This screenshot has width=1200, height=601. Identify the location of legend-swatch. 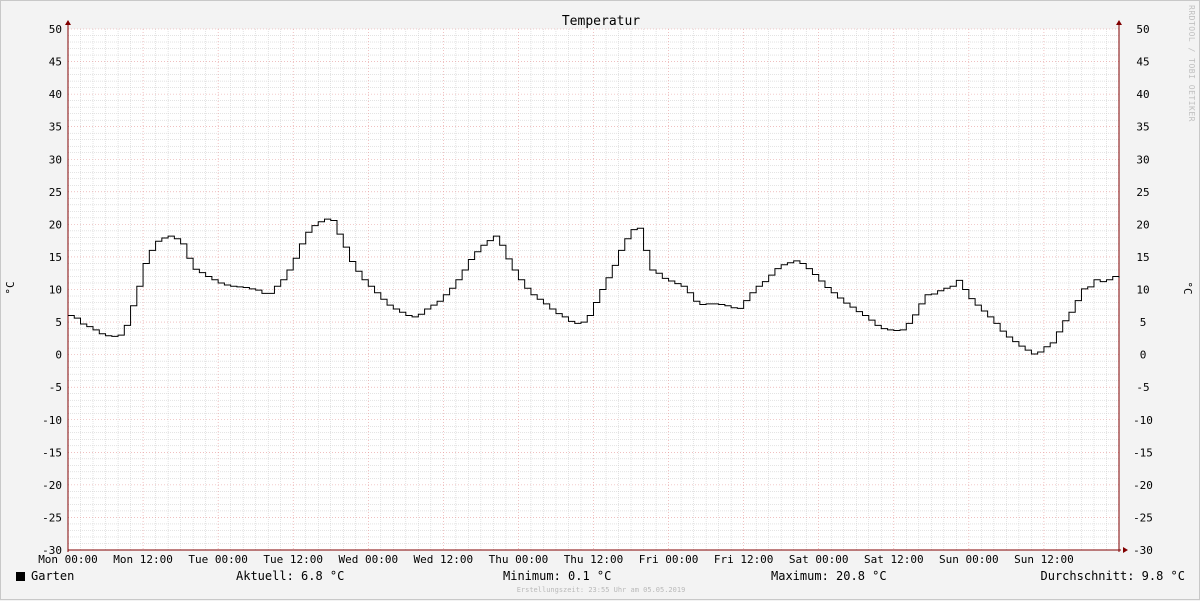
(20, 576).